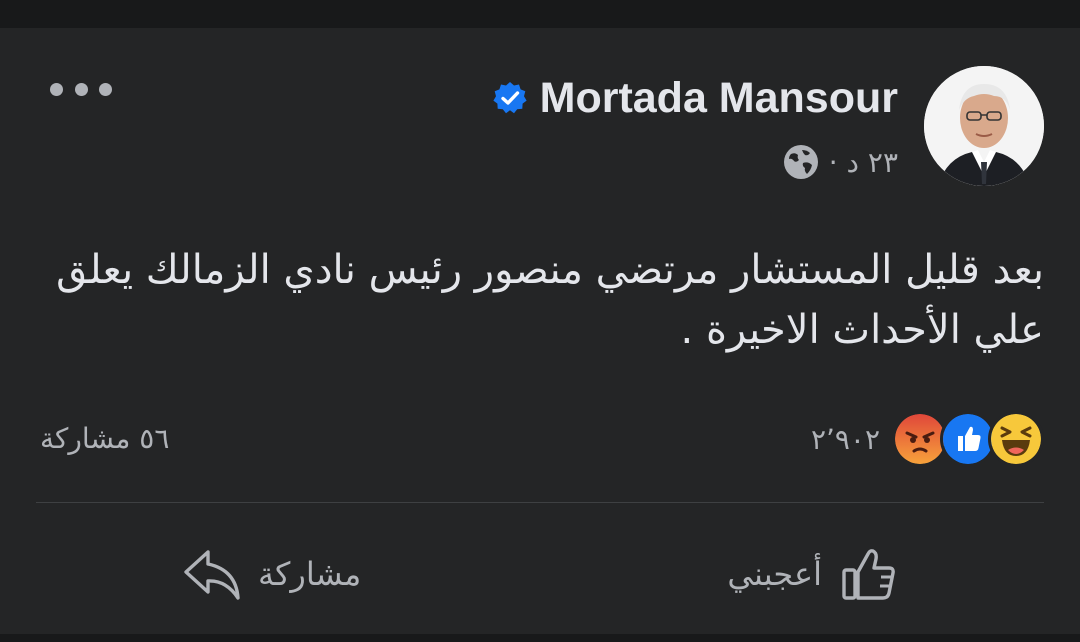 This screenshot has height=642, width=1080. Describe the element at coordinates (845, 439) in the screenshot. I see `reaction-count: ٢٬٩٠٢` at that location.